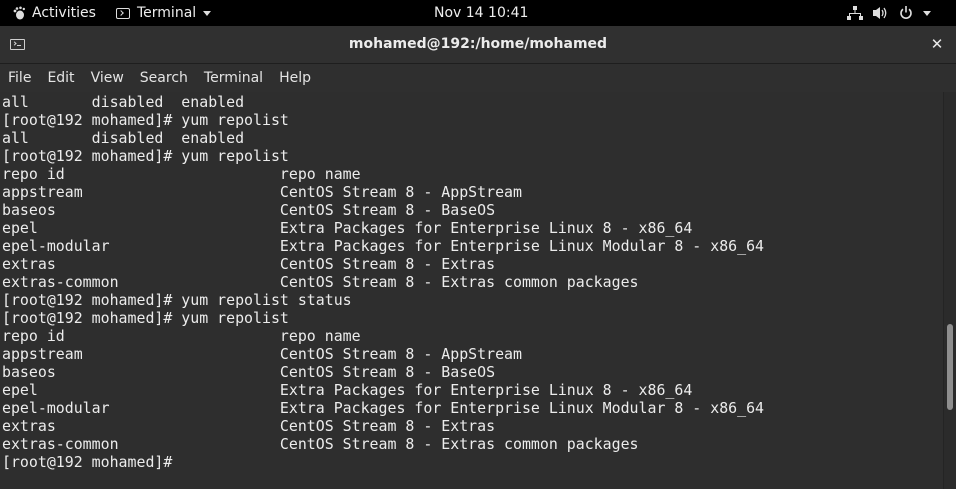 This screenshot has height=489, width=956. I want to click on window-title: mohamed@192:/home/mohamed, so click(478, 44).